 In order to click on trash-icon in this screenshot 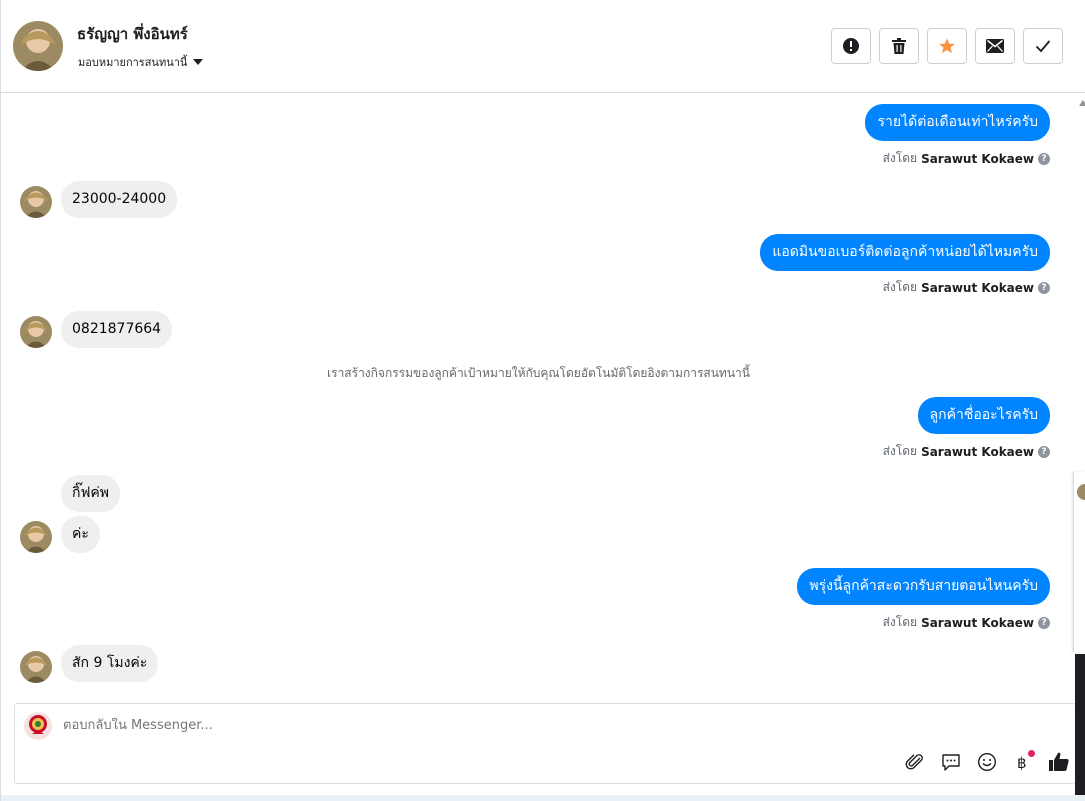, I will do `click(899, 46)`.